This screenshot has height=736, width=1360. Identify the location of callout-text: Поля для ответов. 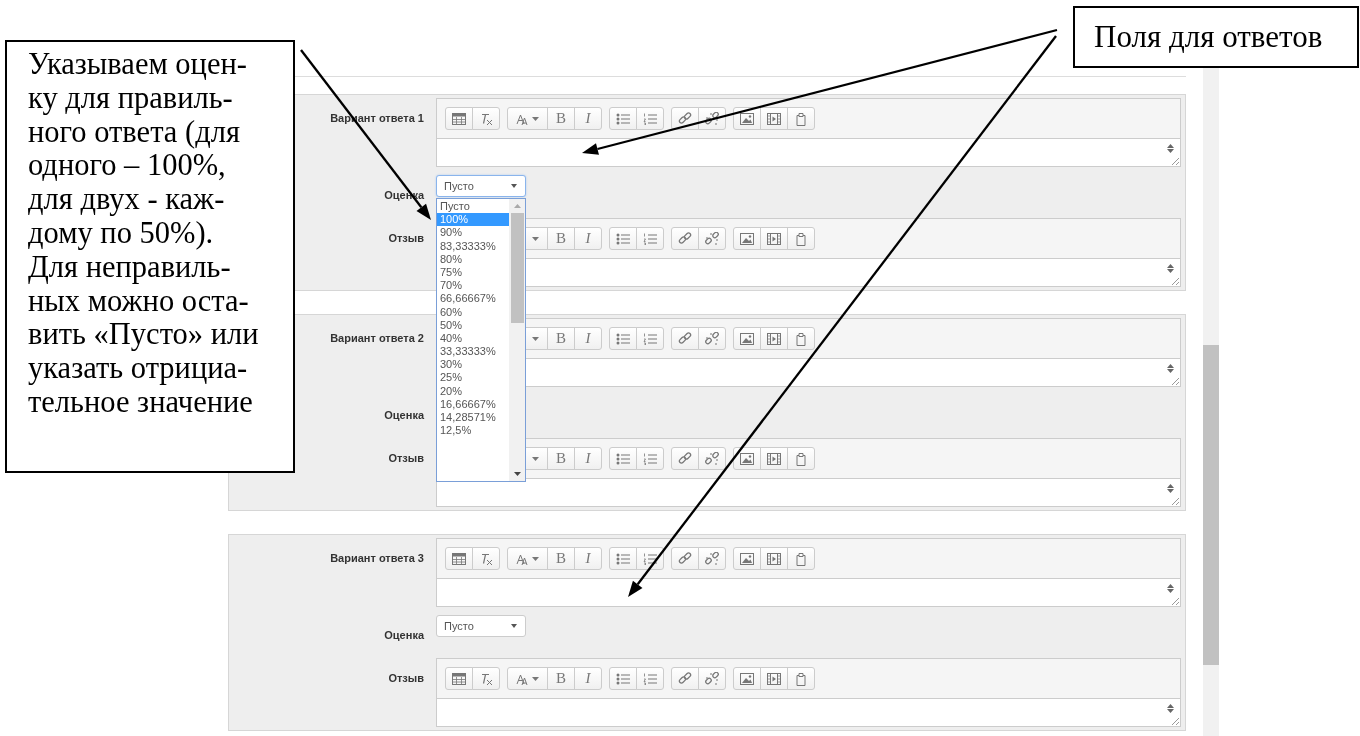
(1208, 37).